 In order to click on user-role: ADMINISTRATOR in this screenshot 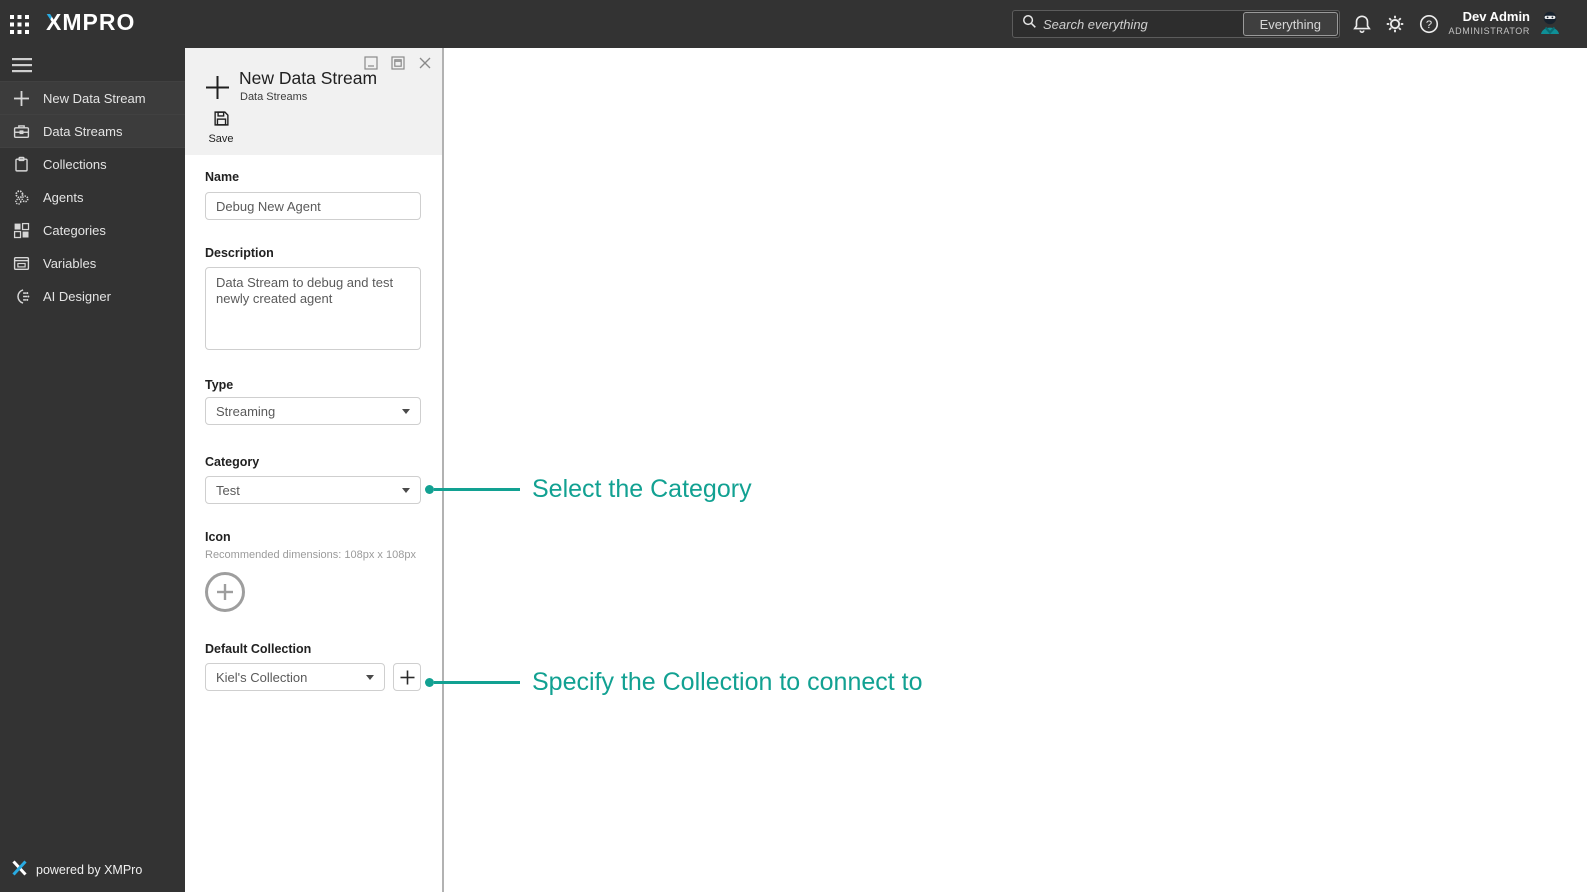, I will do `click(1489, 31)`.